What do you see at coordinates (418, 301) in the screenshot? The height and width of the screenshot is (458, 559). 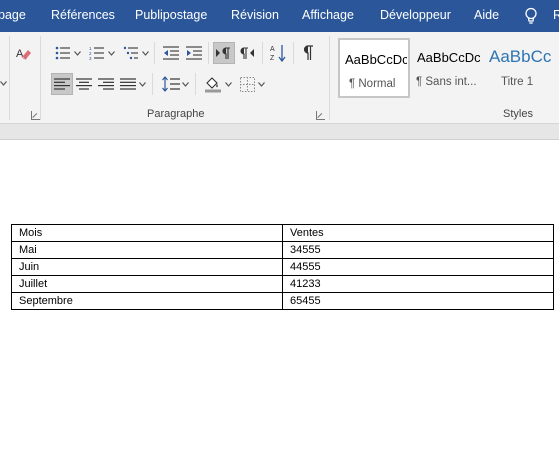 I see `table-cell: 65455` at bounding box center [418, 301].